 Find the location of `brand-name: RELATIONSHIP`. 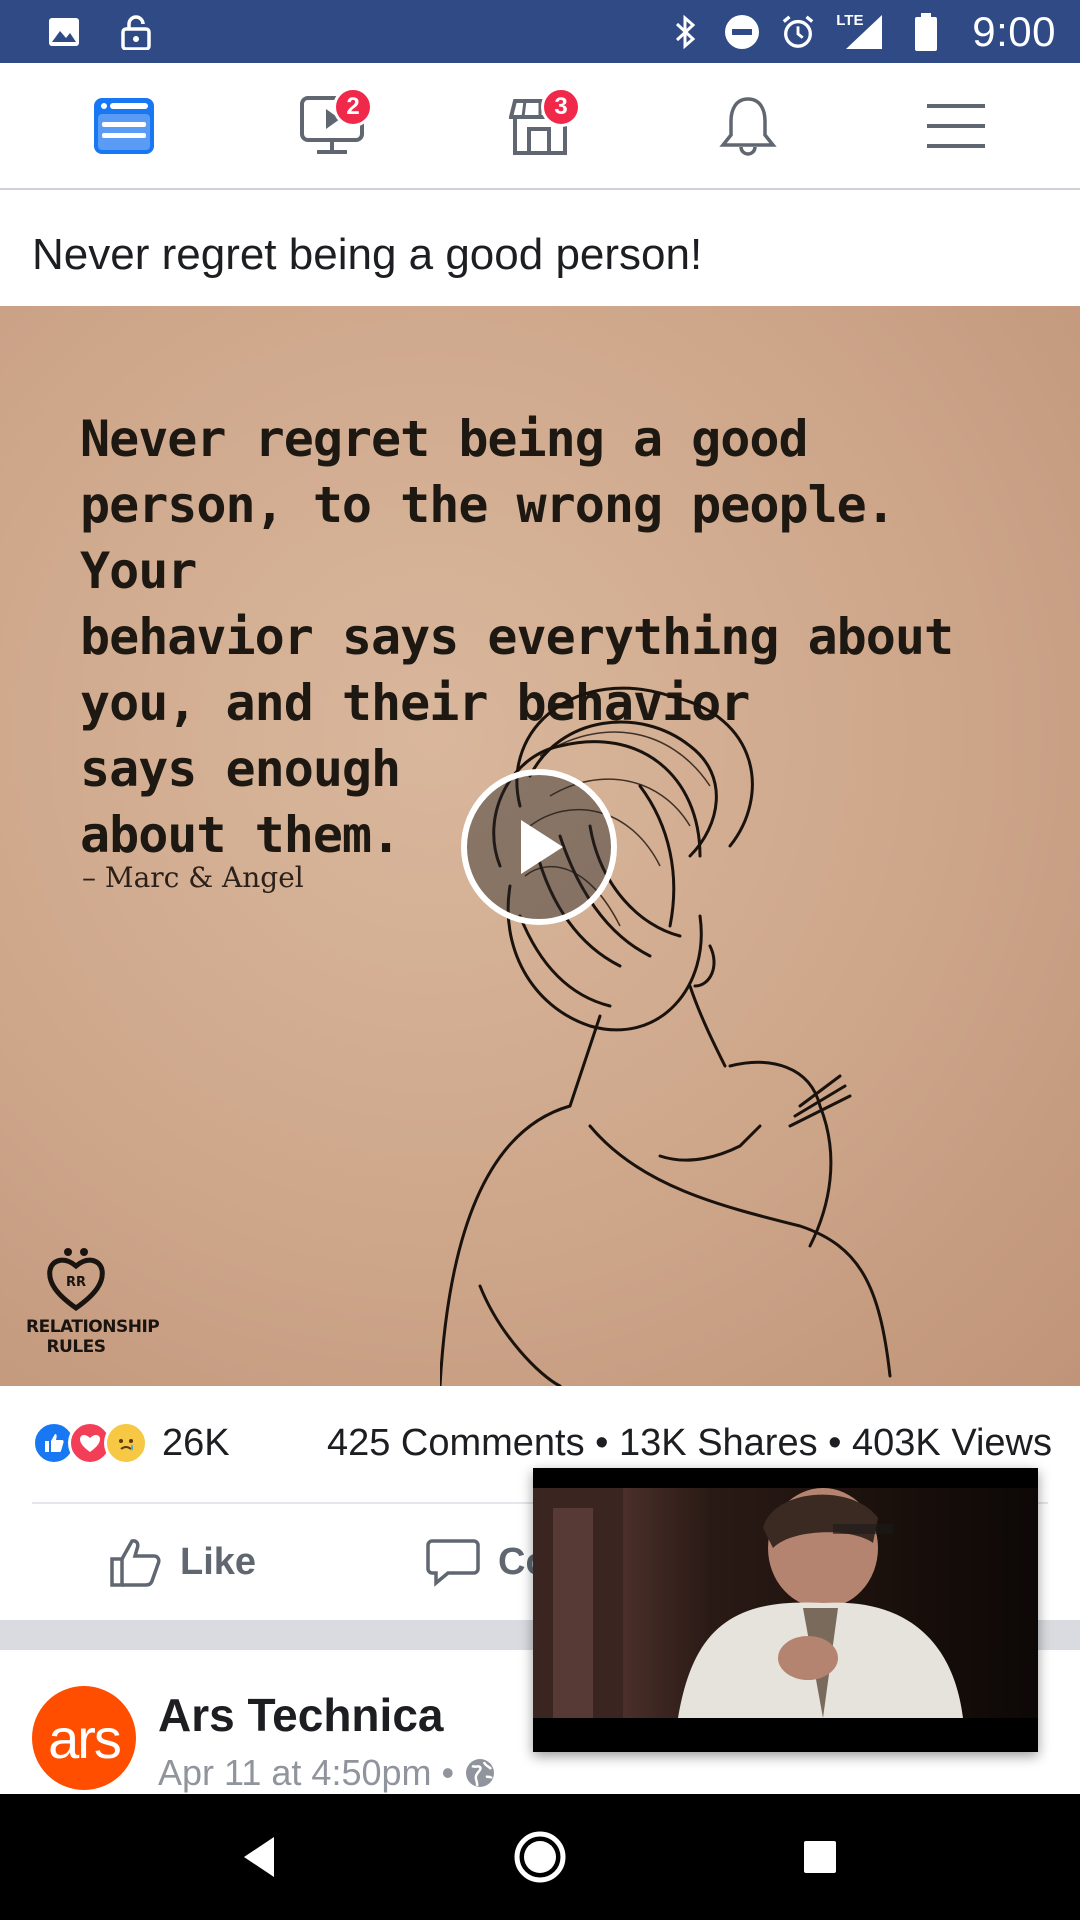

brand-name: RELATIONSHIP is located at coordinates (93, 1327).